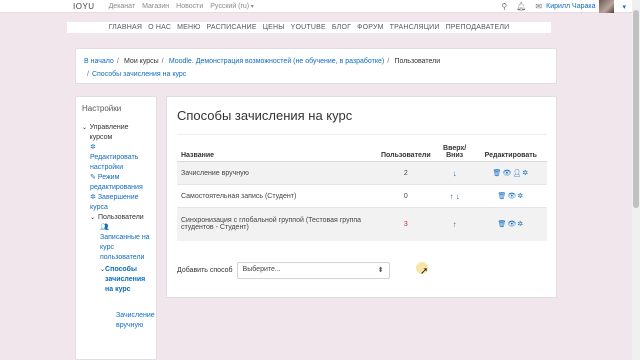  Describe the element at coordinates (517, 173) in the screenshot. I see `enrol-users-icon: 👤︎` at that location.